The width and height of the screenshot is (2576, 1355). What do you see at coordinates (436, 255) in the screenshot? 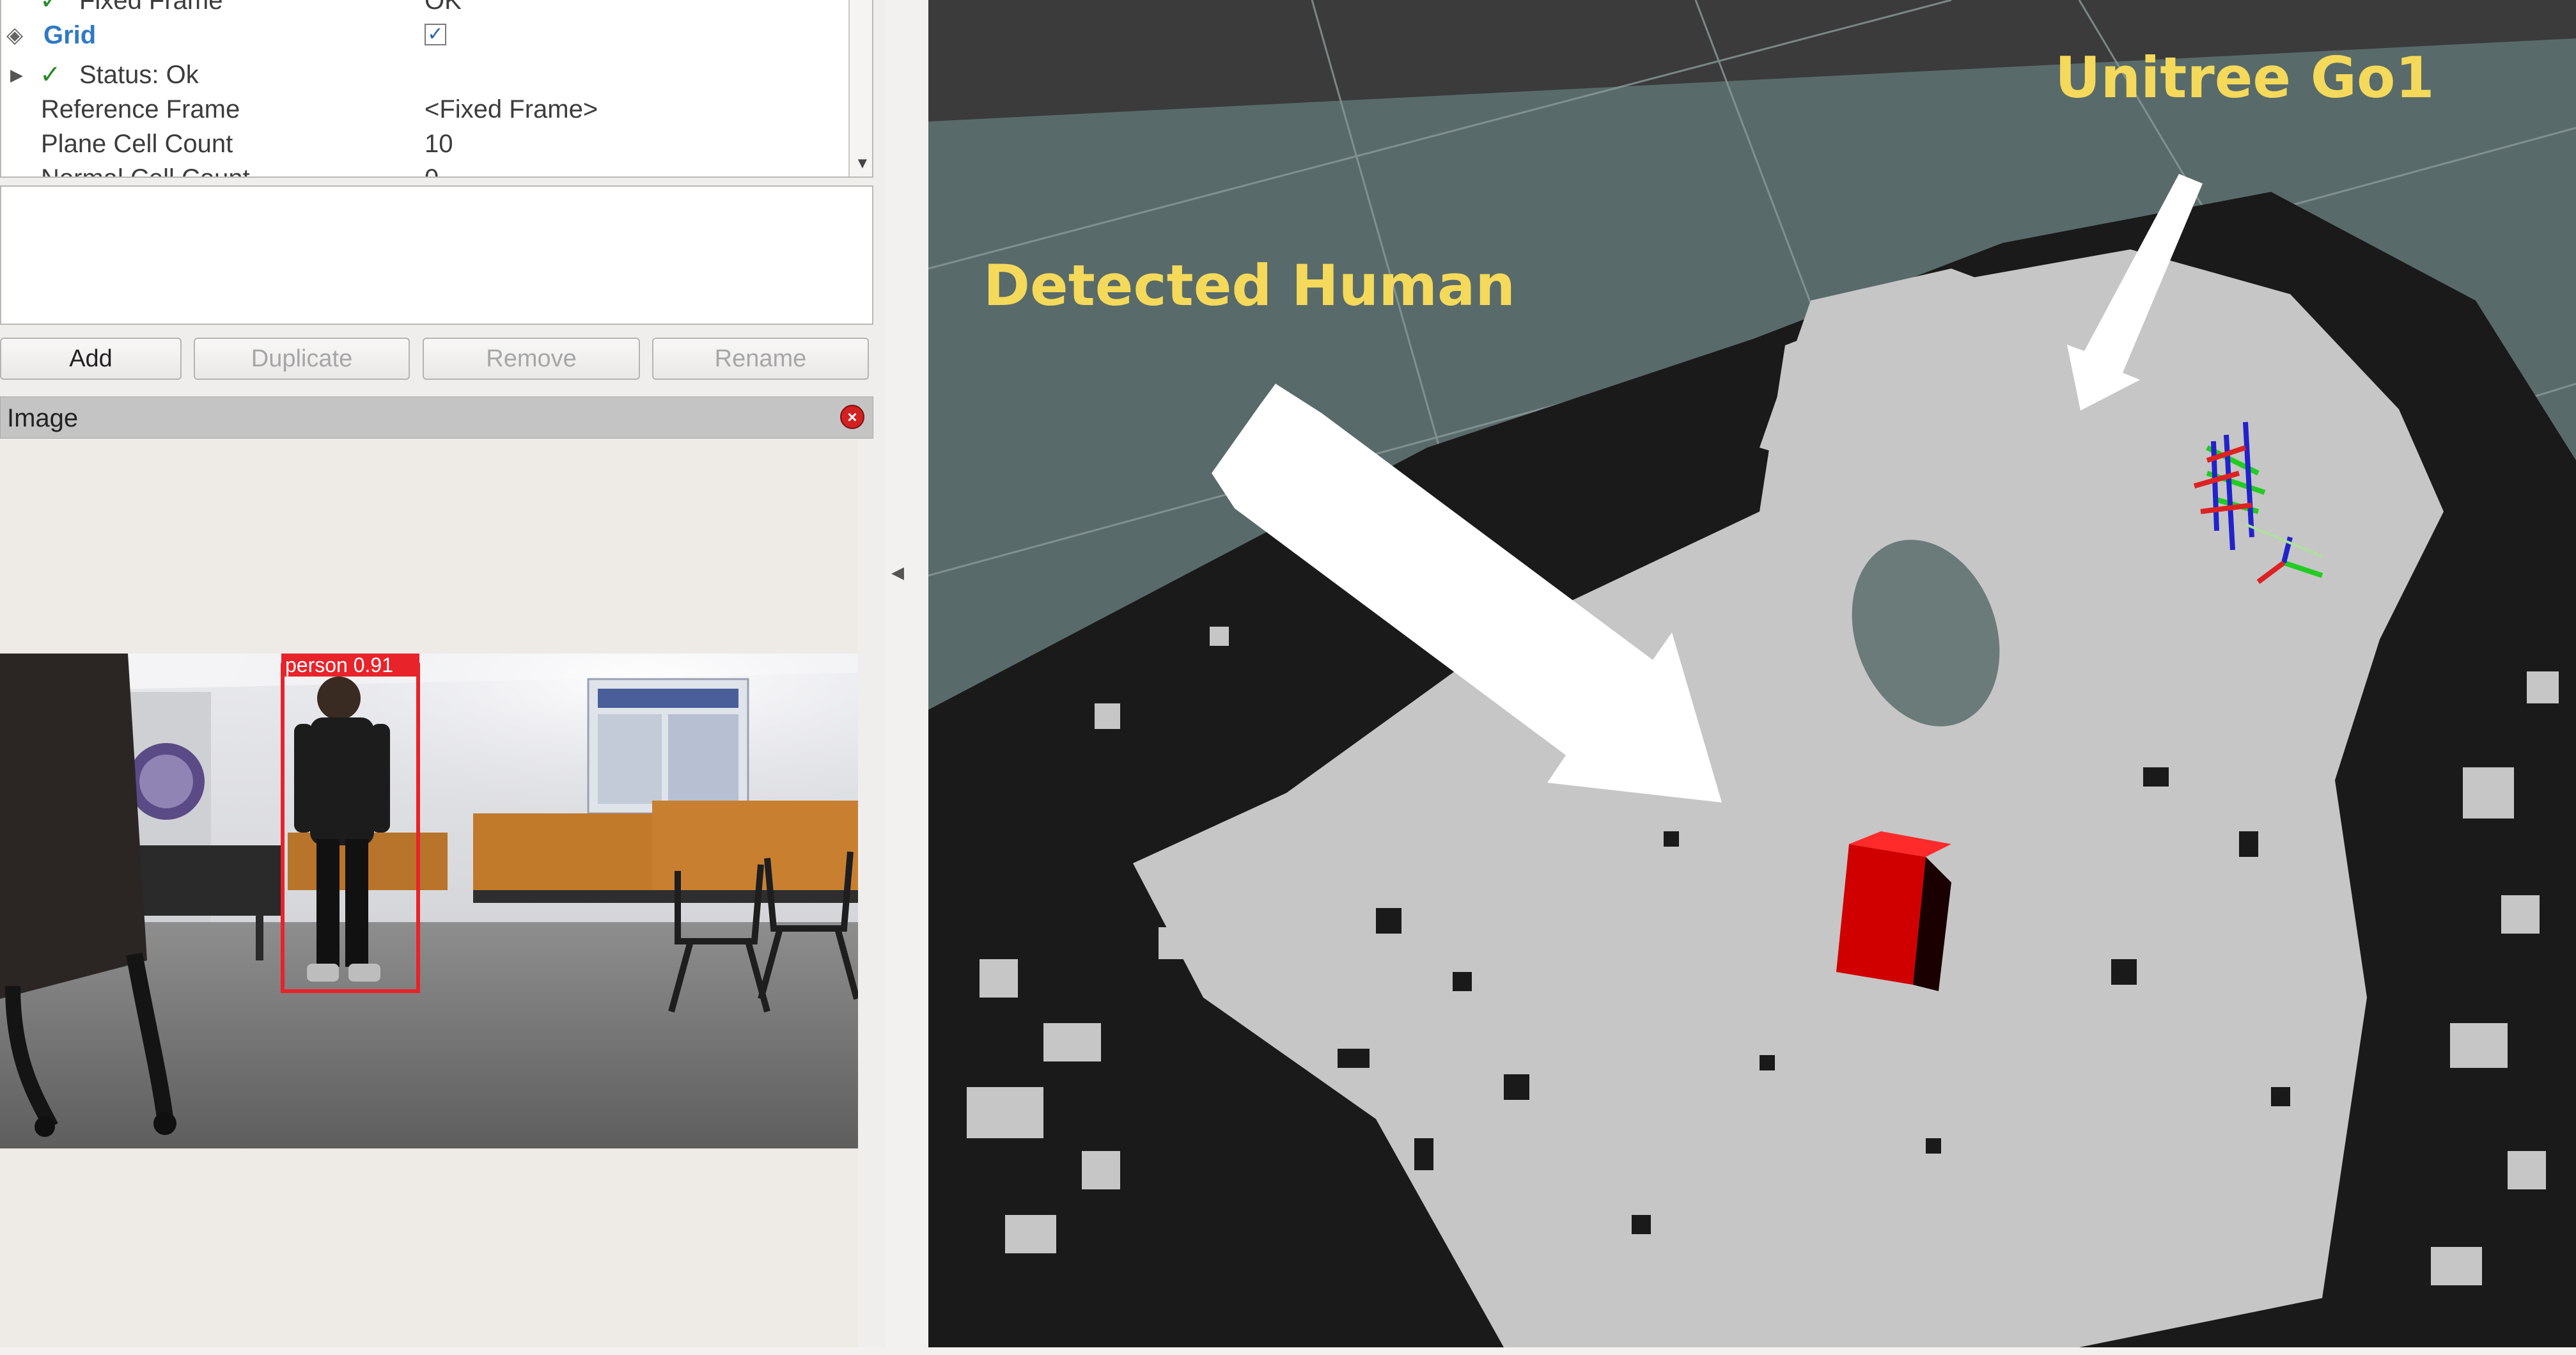
I see `property-description-box` at bounding box center [436, 255].